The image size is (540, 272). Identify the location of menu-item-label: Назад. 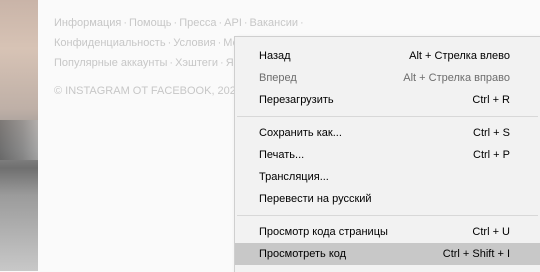
(275, 56).